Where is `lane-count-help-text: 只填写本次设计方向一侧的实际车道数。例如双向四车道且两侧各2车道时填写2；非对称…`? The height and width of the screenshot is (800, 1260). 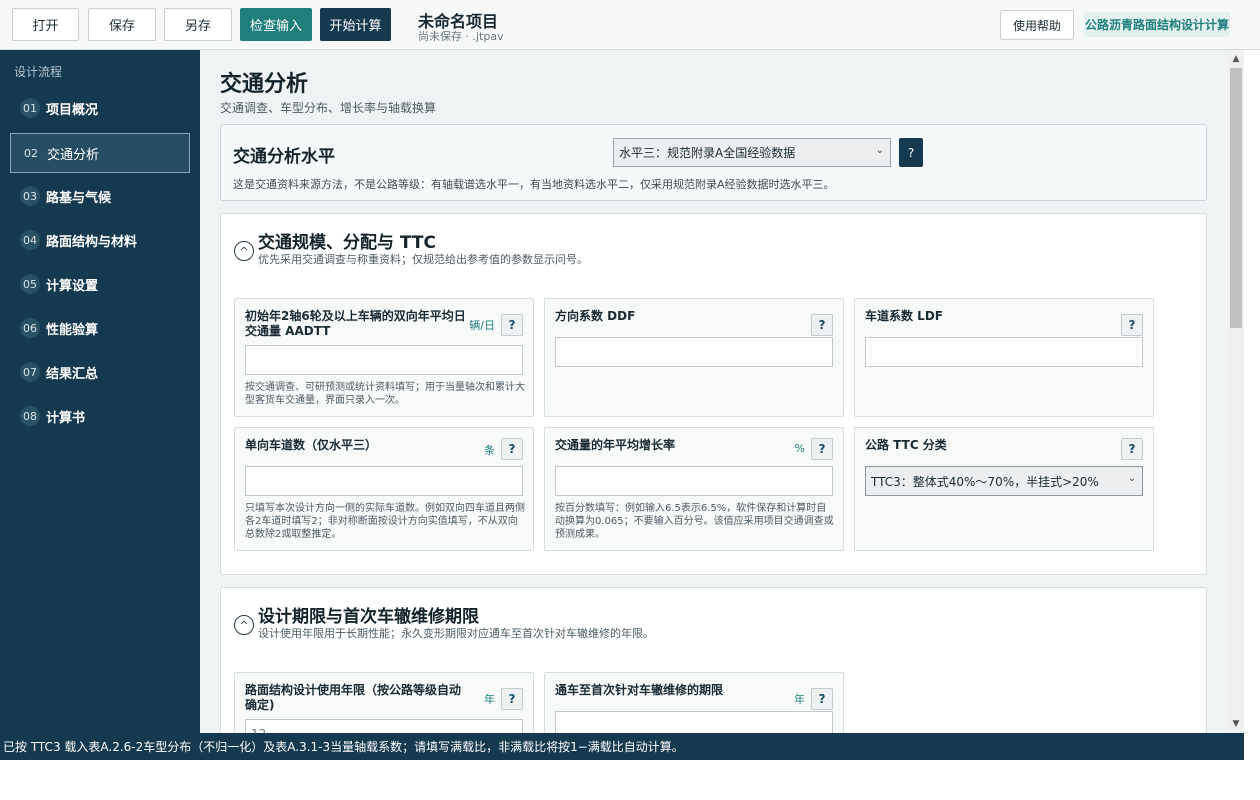
lane-count-help-text: 只填写本次设计方向一侧的实际车道数。例如双向四车道且两侧各2车道时填写2；非对称… is located at coordinates (385, 521).